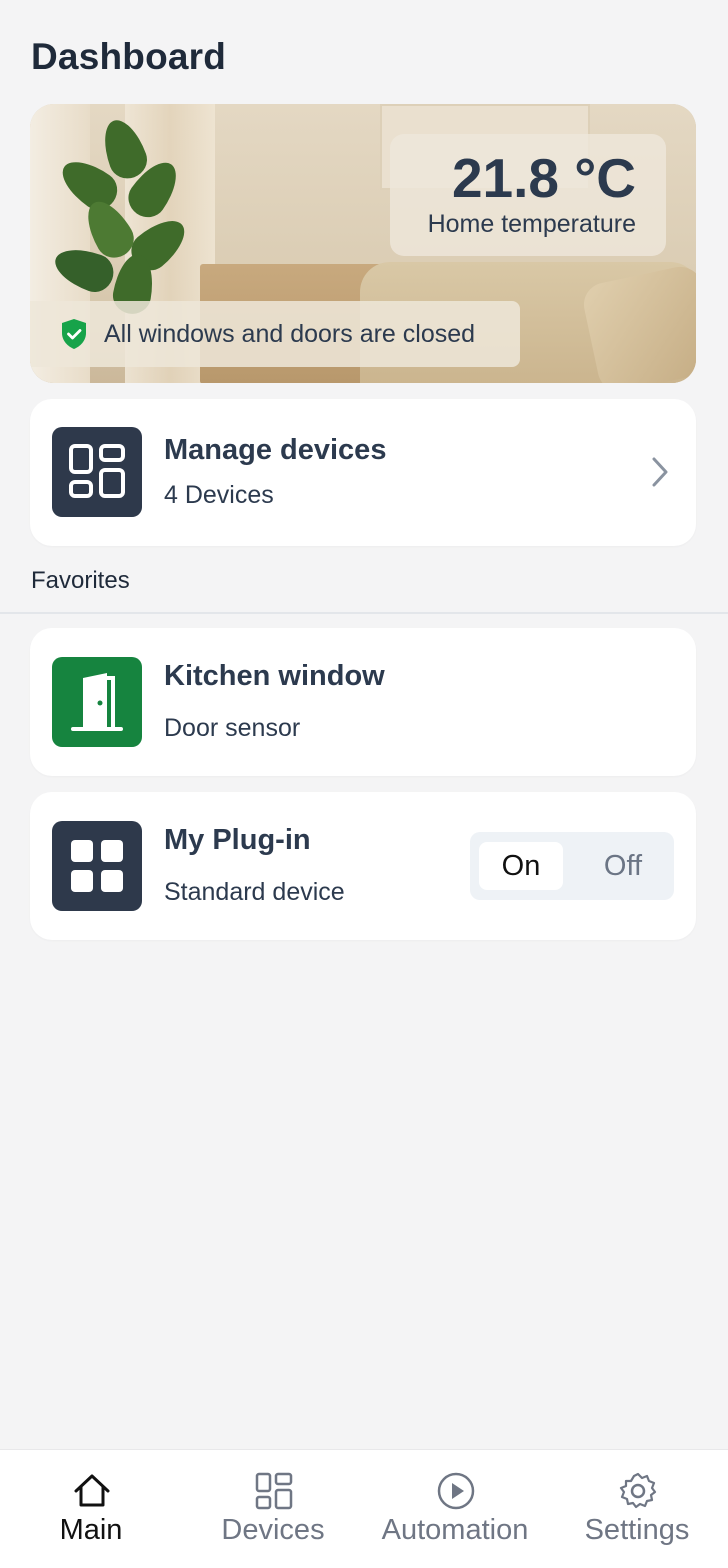 The width and height of the screenshot is (728, 1568). I want to click on favorite-my-plug-in: My Plug-in Standard device On Off, so click(363, 866).